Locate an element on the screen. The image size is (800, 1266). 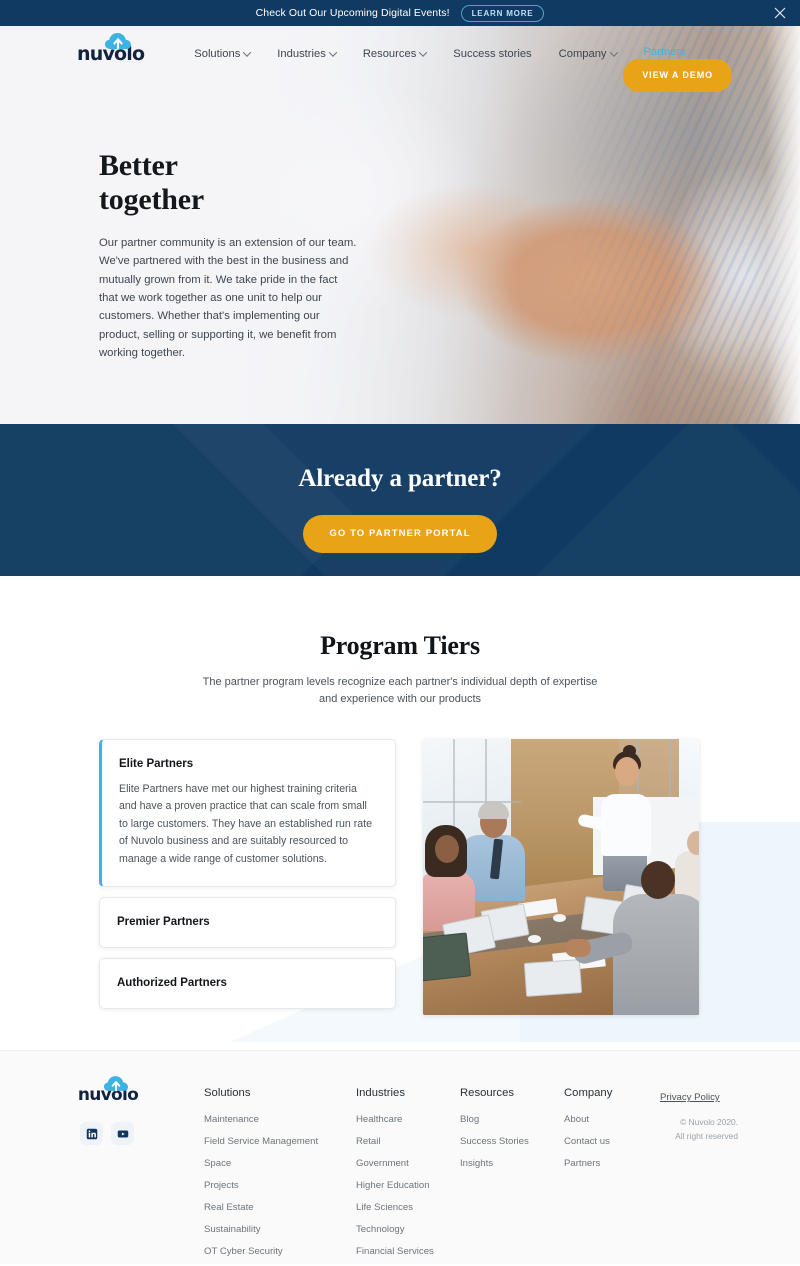
footer-link: Real Estate is located at coordinates (280, 1207).